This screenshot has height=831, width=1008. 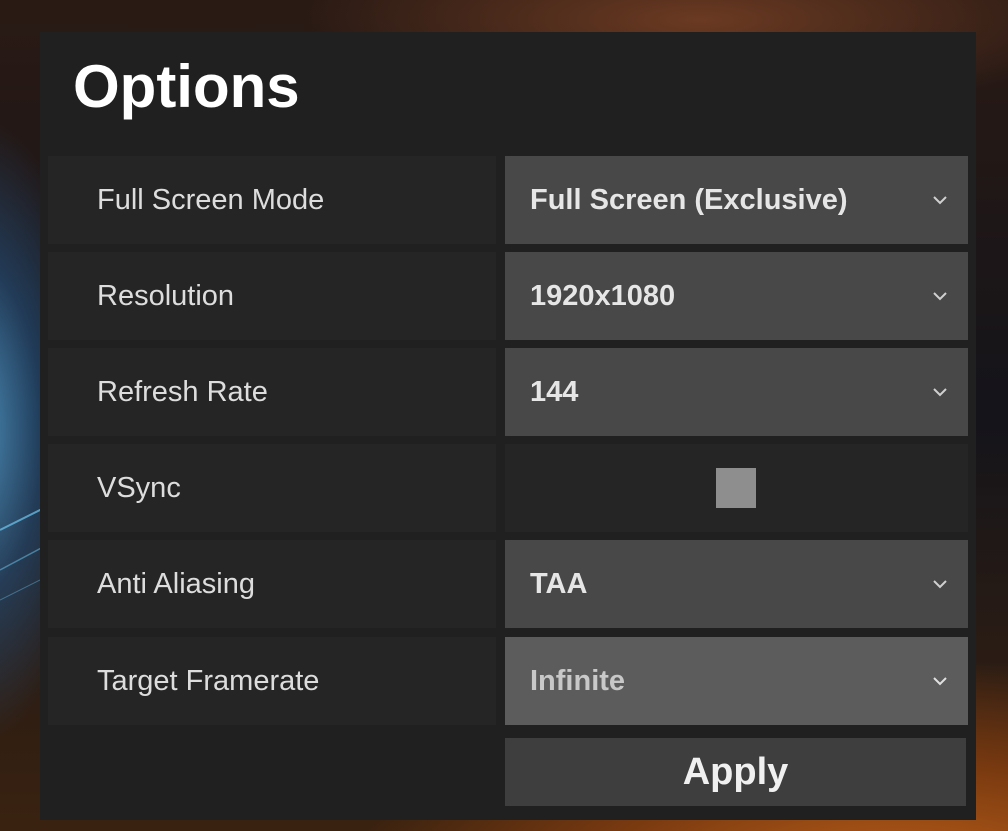 I want to click on vsync-label: VSync, so click(x=272, y=488).